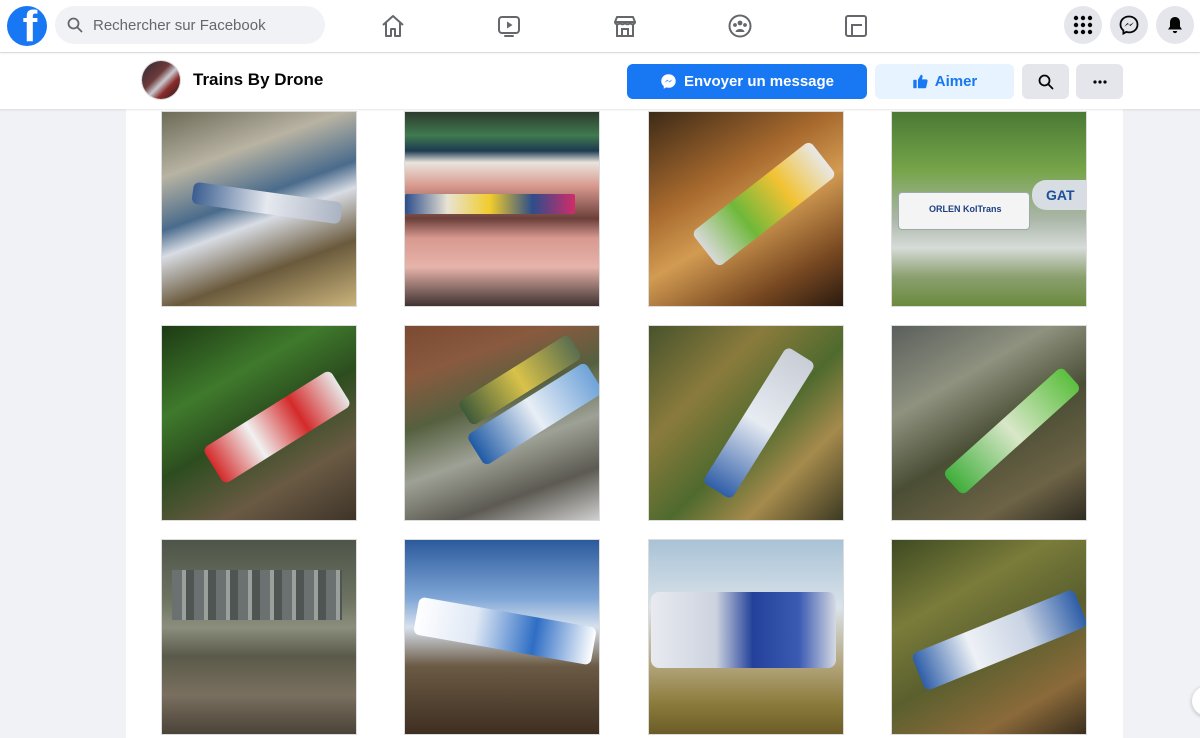 The height and width of the screenshot is (738, 1200). I want to click on train-image: ORLEN KolTrans, so click(964, 211).